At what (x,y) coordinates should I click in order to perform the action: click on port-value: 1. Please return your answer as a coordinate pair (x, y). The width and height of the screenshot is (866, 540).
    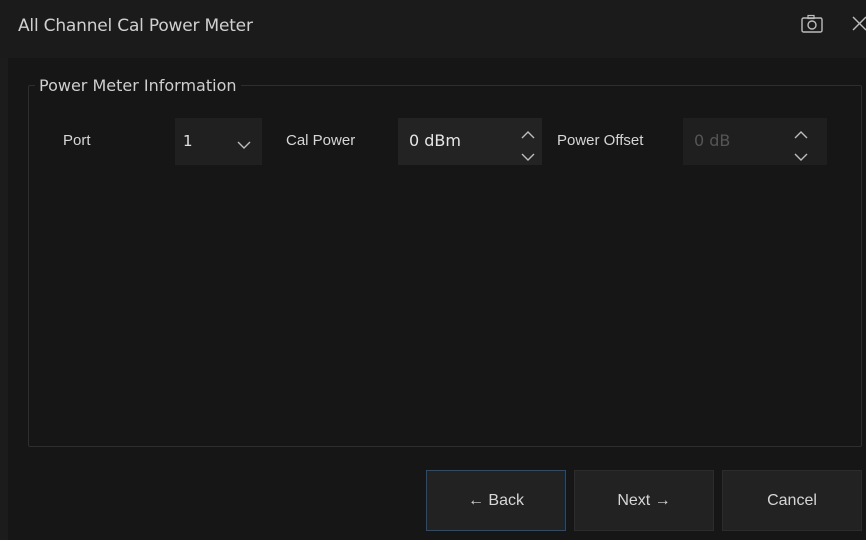
    Looking at the image, I should click on (188, 141).